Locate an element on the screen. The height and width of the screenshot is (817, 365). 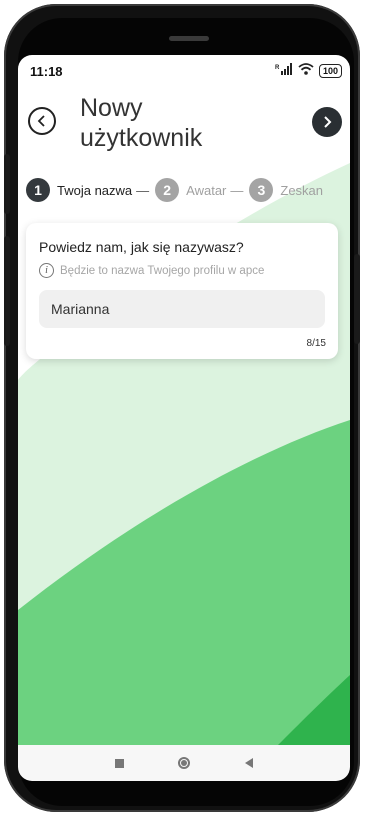
form-hint: i Będzie to nazwa Twojego profilu w apce is located at coordinates (151, 270).